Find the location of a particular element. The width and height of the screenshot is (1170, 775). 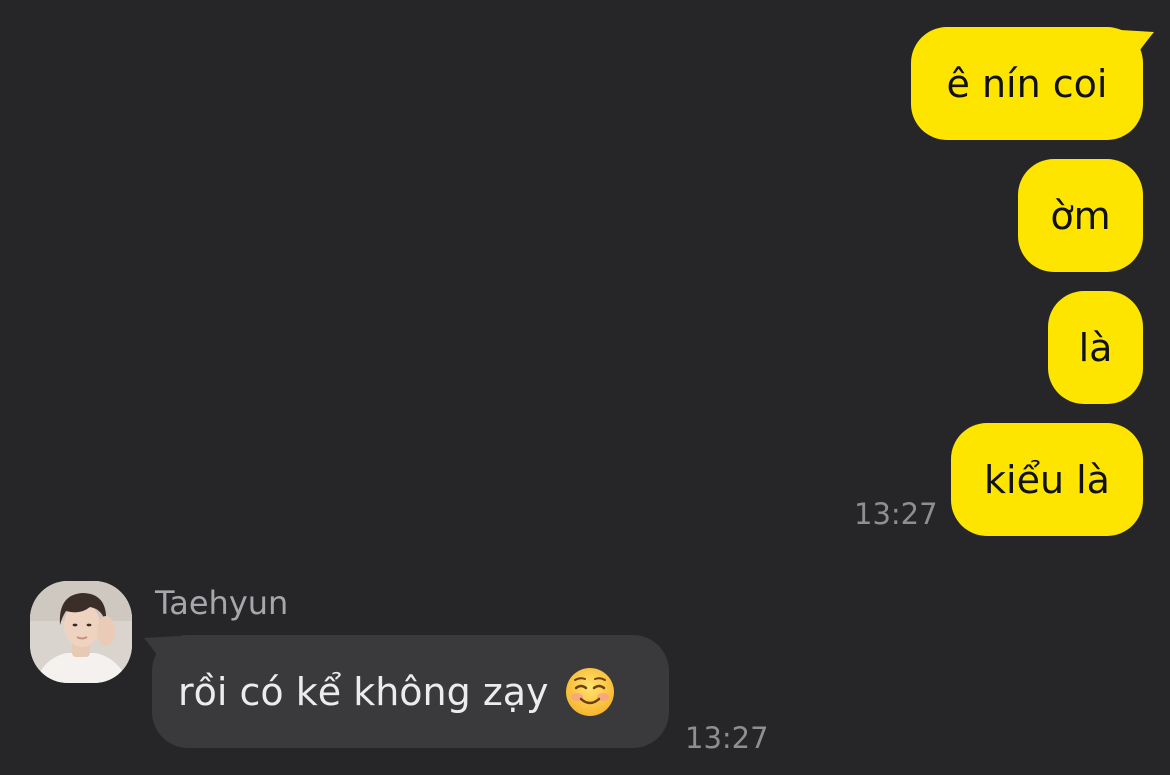

incoming-message: rồi có kể không zạy is located at coordinates (410, 691).